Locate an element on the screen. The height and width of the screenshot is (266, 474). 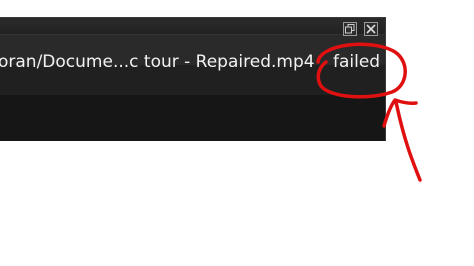
annotation-arrow-head is located at coordinates (400, 113).